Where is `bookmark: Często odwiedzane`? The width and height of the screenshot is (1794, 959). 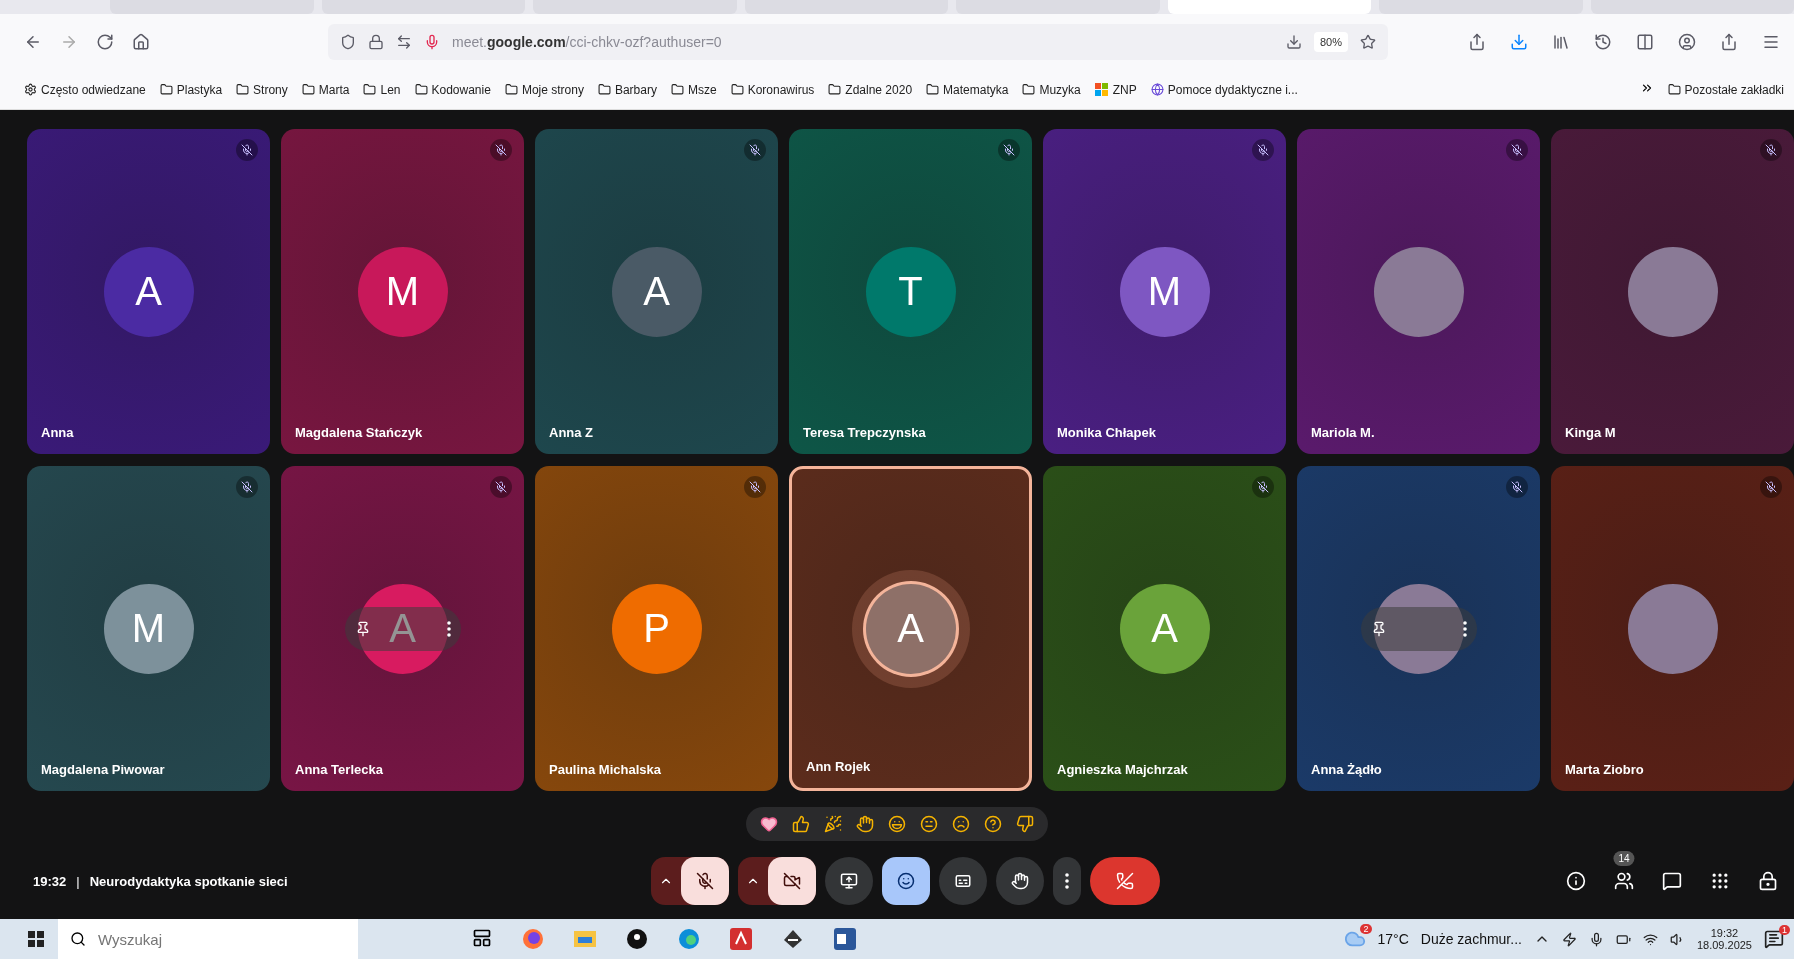
bookmark: Często odwiedzane is located at coordinates (85, 89).